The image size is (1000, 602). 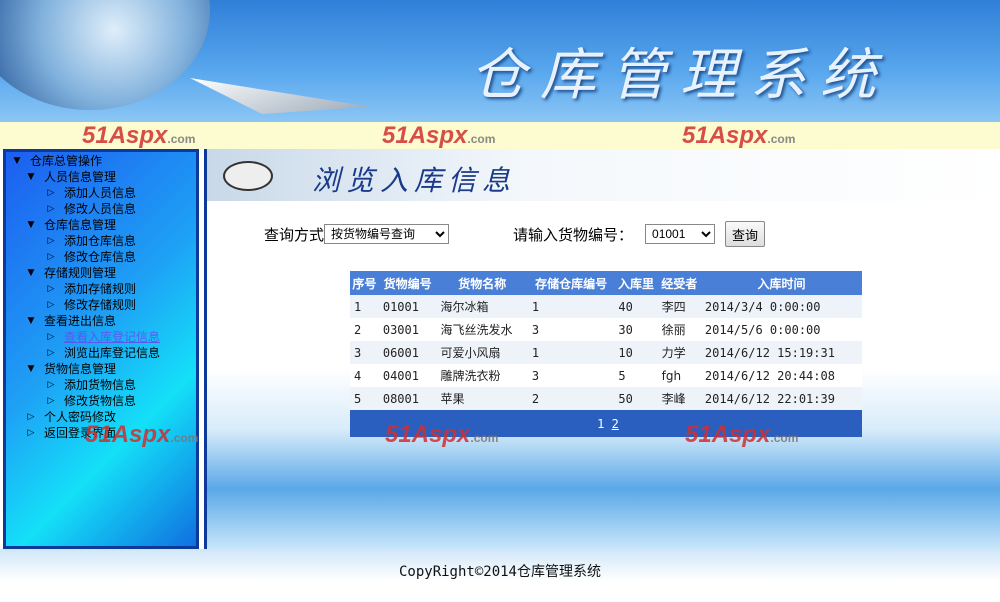 What do you see at coordinates (482, 283) in the screenshot?
I see `column-header: 货物名称` at bounding box center [482, 283].